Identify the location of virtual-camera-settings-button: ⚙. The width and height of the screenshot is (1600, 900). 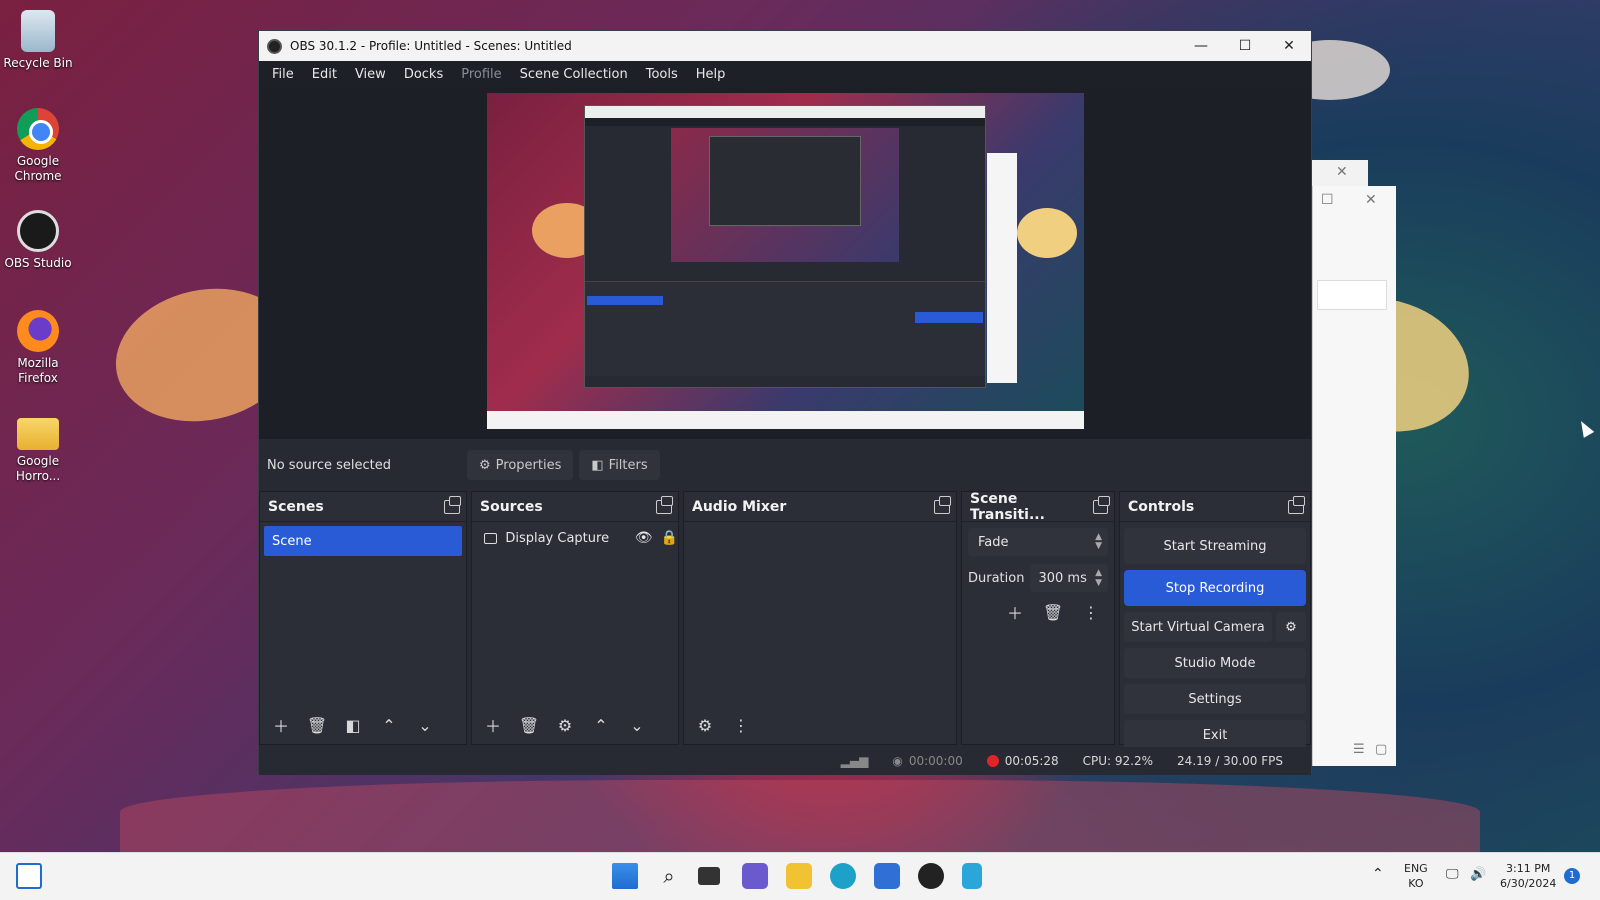
(1291, 627).